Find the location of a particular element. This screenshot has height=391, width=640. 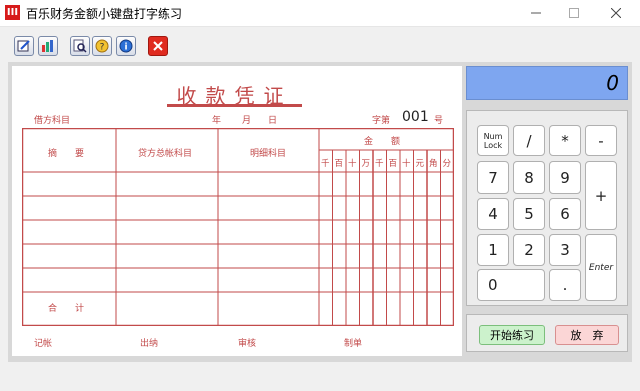

chart-icon is located at coordinates (47, 46).